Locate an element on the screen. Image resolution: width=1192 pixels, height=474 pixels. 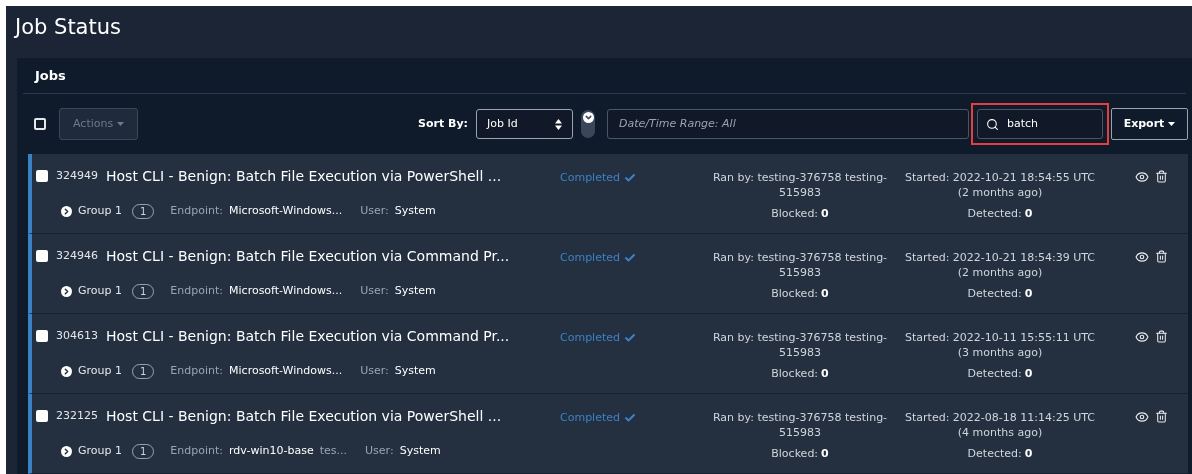
sort-select: Job Id is located at coordinates (524, 124).